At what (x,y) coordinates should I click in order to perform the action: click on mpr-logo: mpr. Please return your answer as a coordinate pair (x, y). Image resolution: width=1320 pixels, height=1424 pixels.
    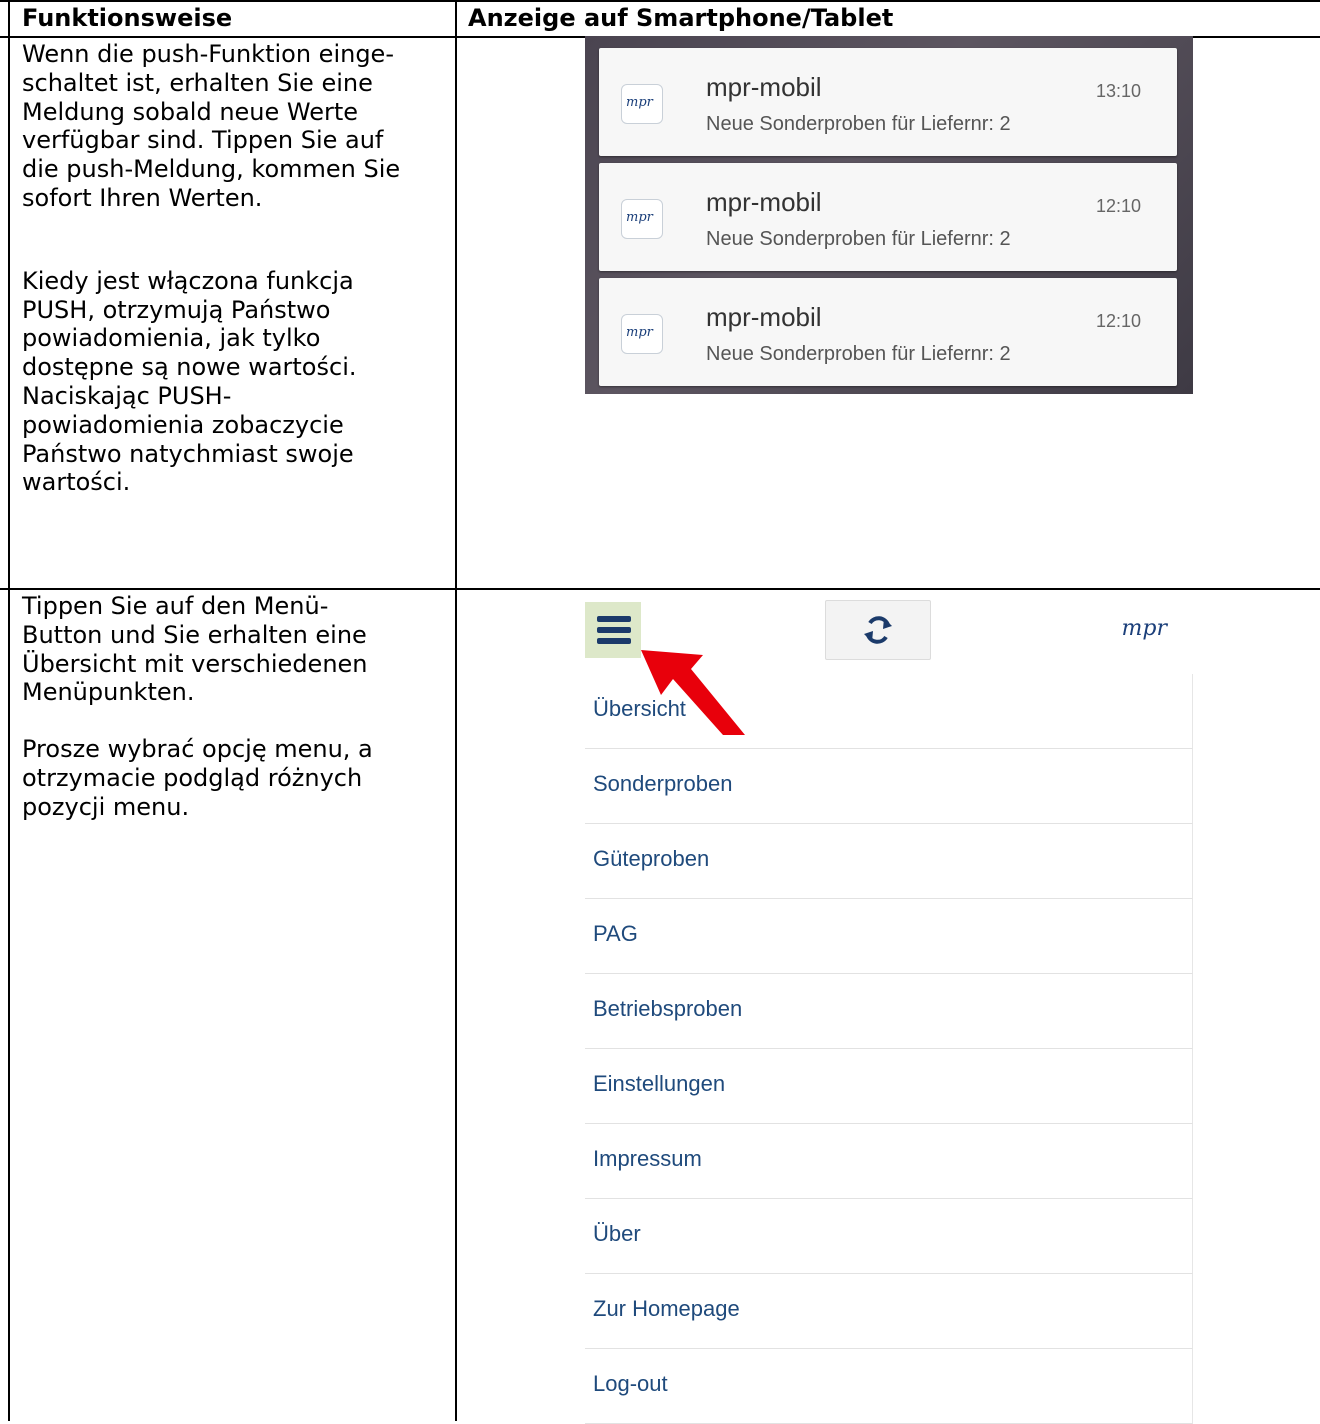
    Looking at the image, I should click on (1144, 628).